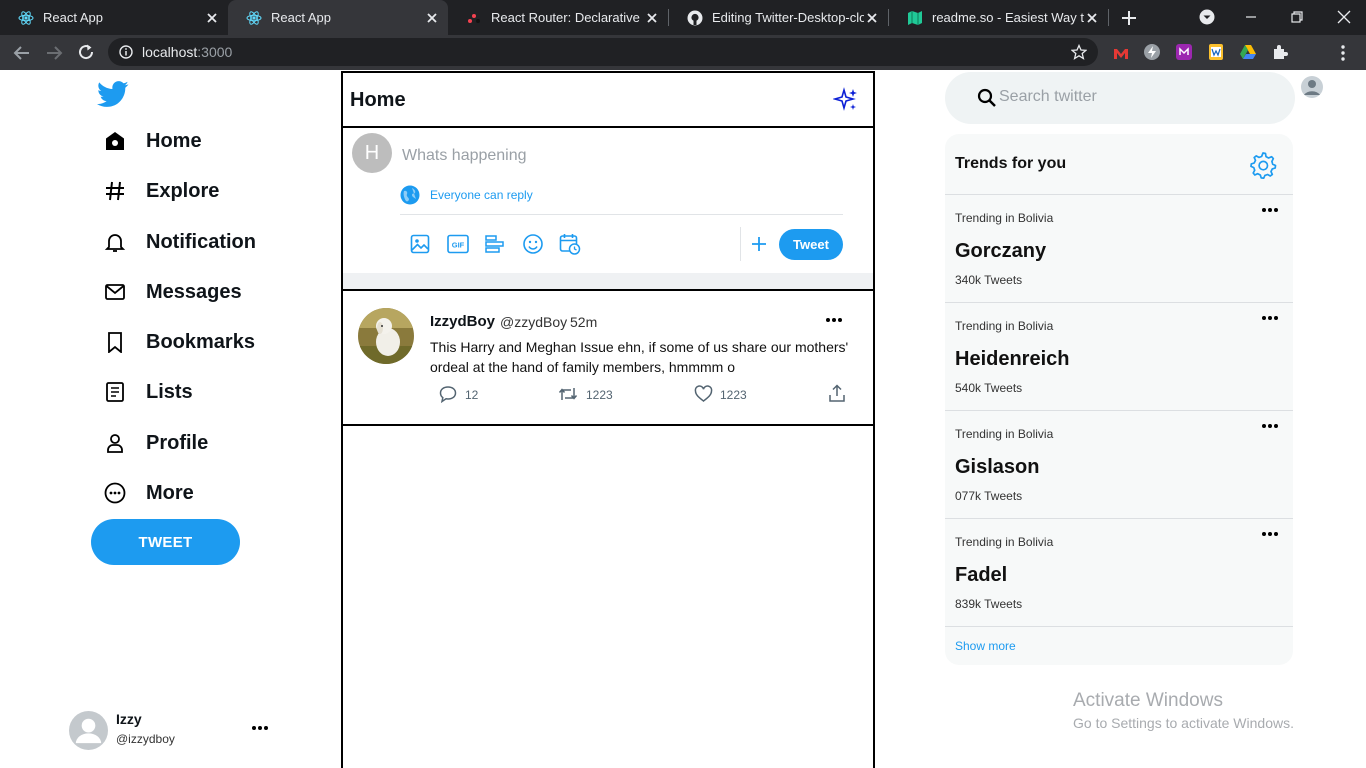 The image size is (1366, 768). What do you see at coordinates (174, 731) in the screenshot?
I see `account-switcher: Izzy @izzydboy` at bounding box center [174, 731].